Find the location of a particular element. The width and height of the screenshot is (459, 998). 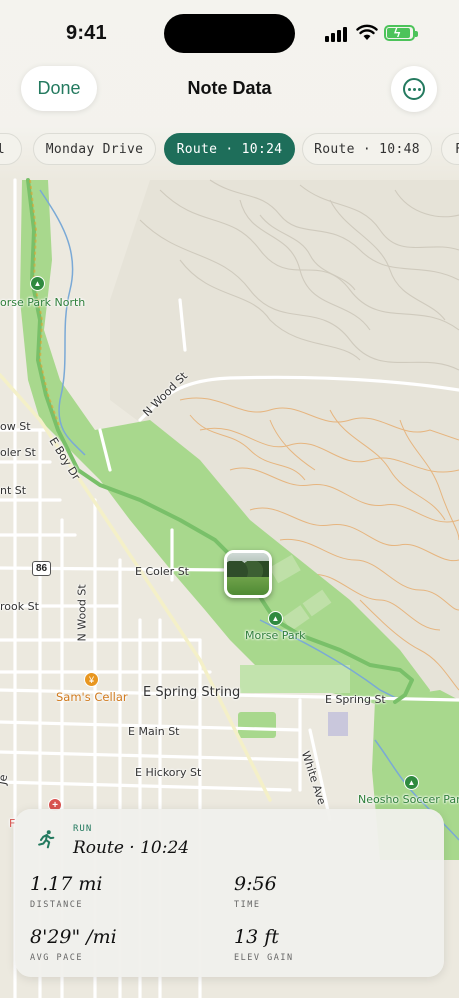

map-label-e-hickory-st: E Hickory St is located at coordinates (168, 772).